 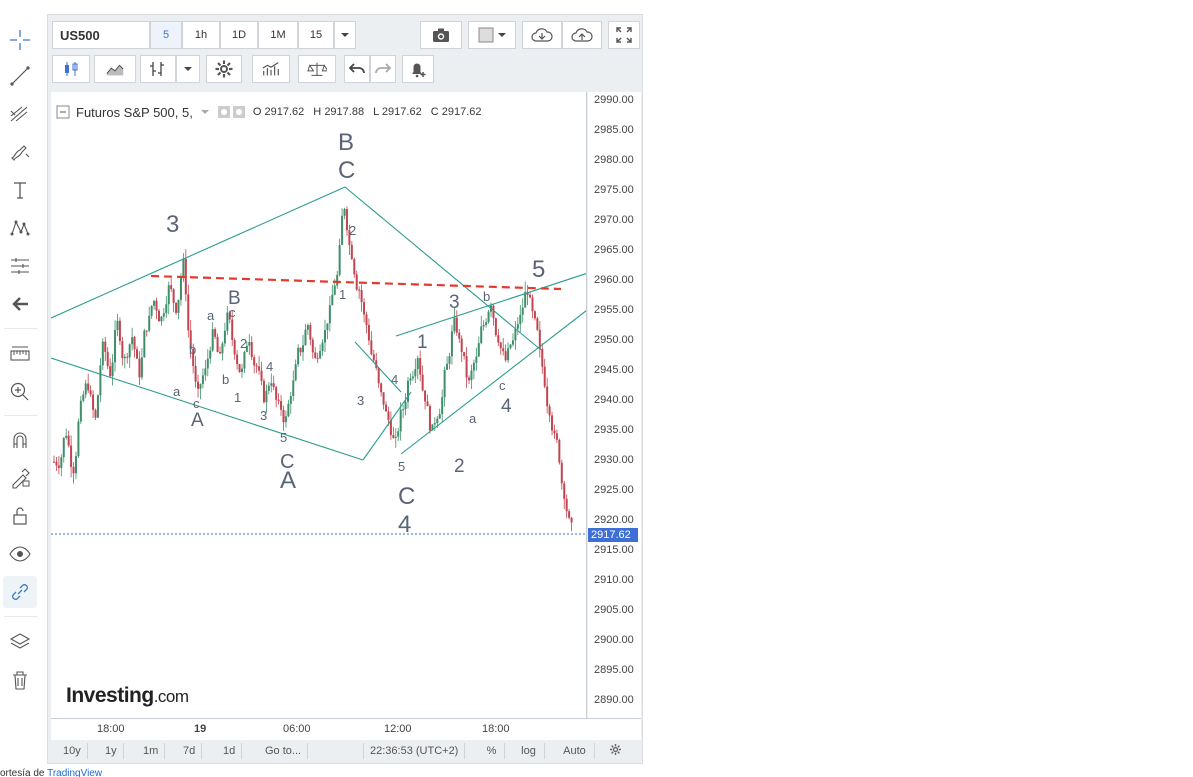 What do you see at coordinates (278, 35) in the screenshot?
I see `interval-1m-button: 1M` at bounding box center [278, 35].